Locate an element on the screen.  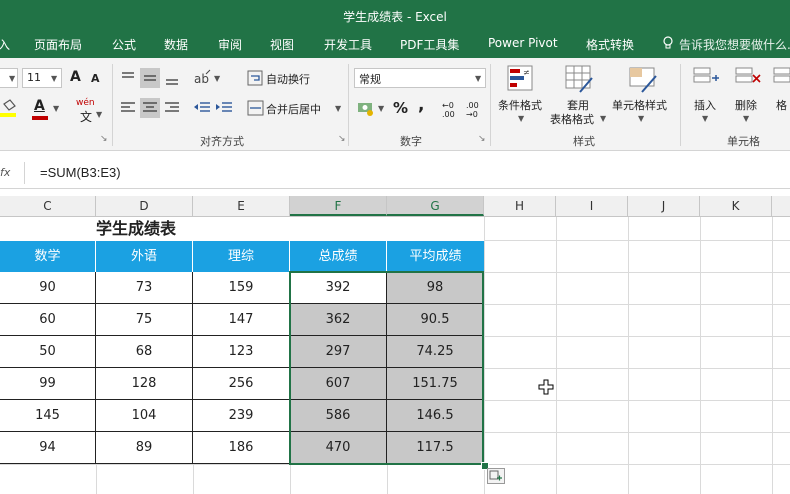
tab-insert: 入 is located at coordinates (5, 44).